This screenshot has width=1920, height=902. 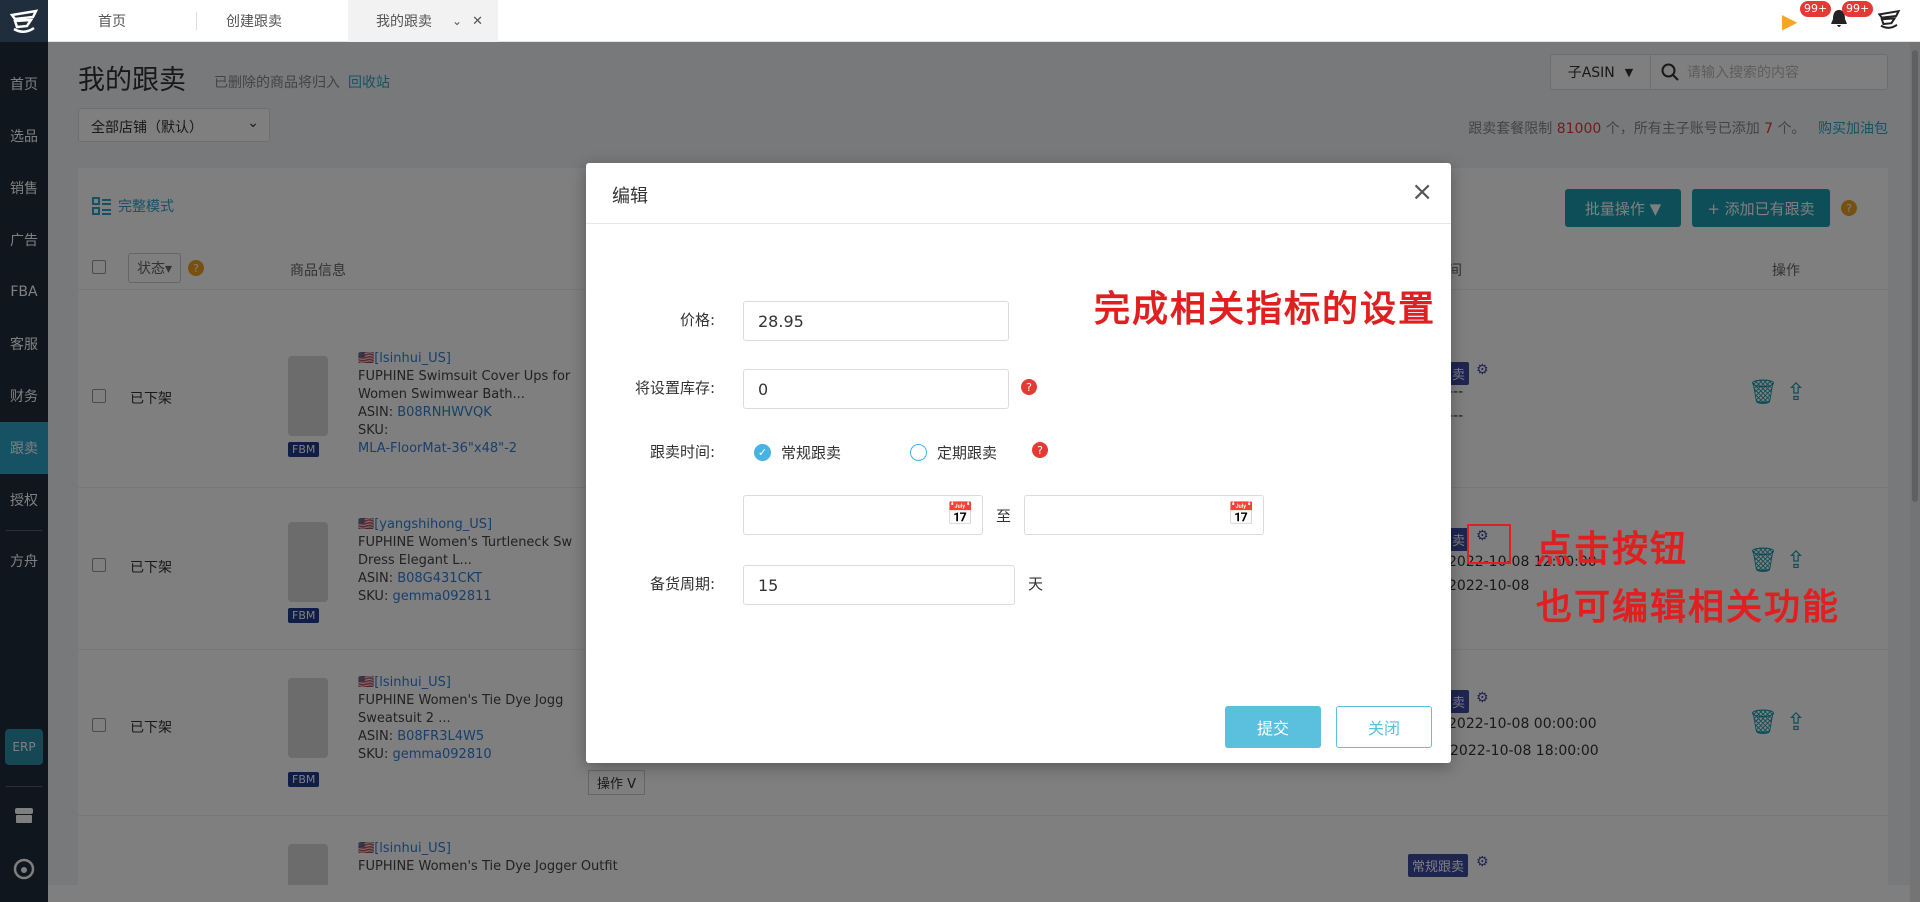 I want to click on tab-divider, so click(x=196, y=21).